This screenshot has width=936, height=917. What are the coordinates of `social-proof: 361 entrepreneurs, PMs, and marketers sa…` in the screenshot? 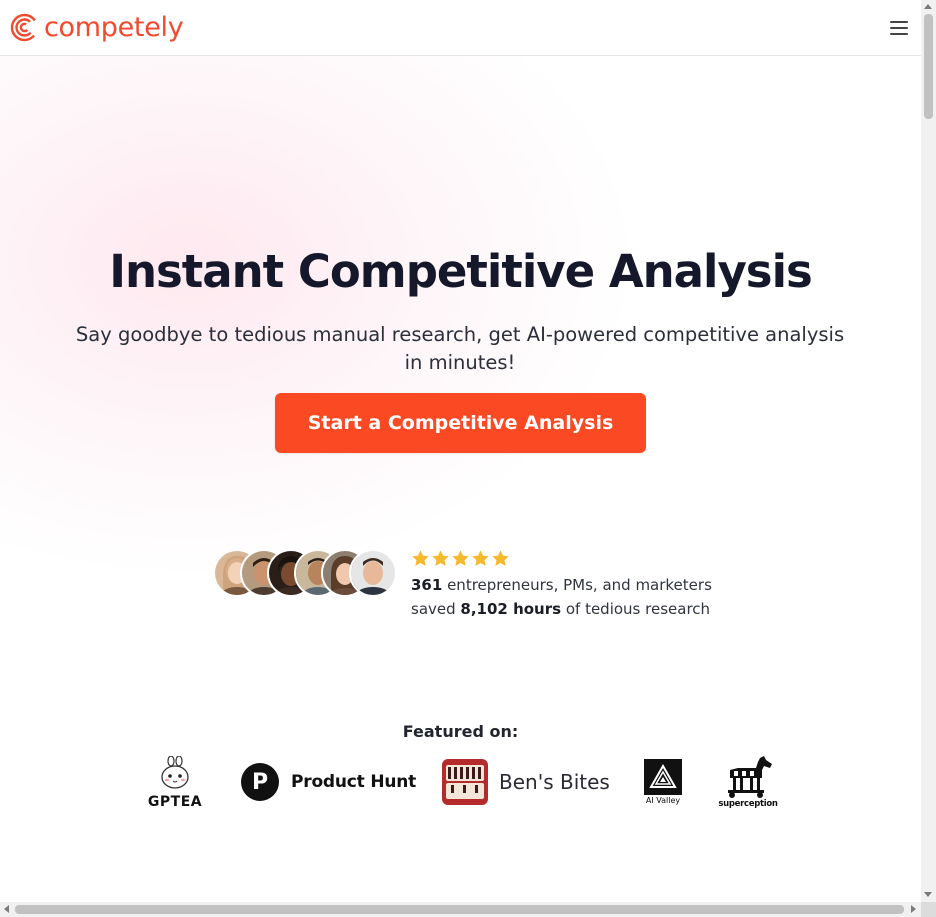 It's located at (473, 589).